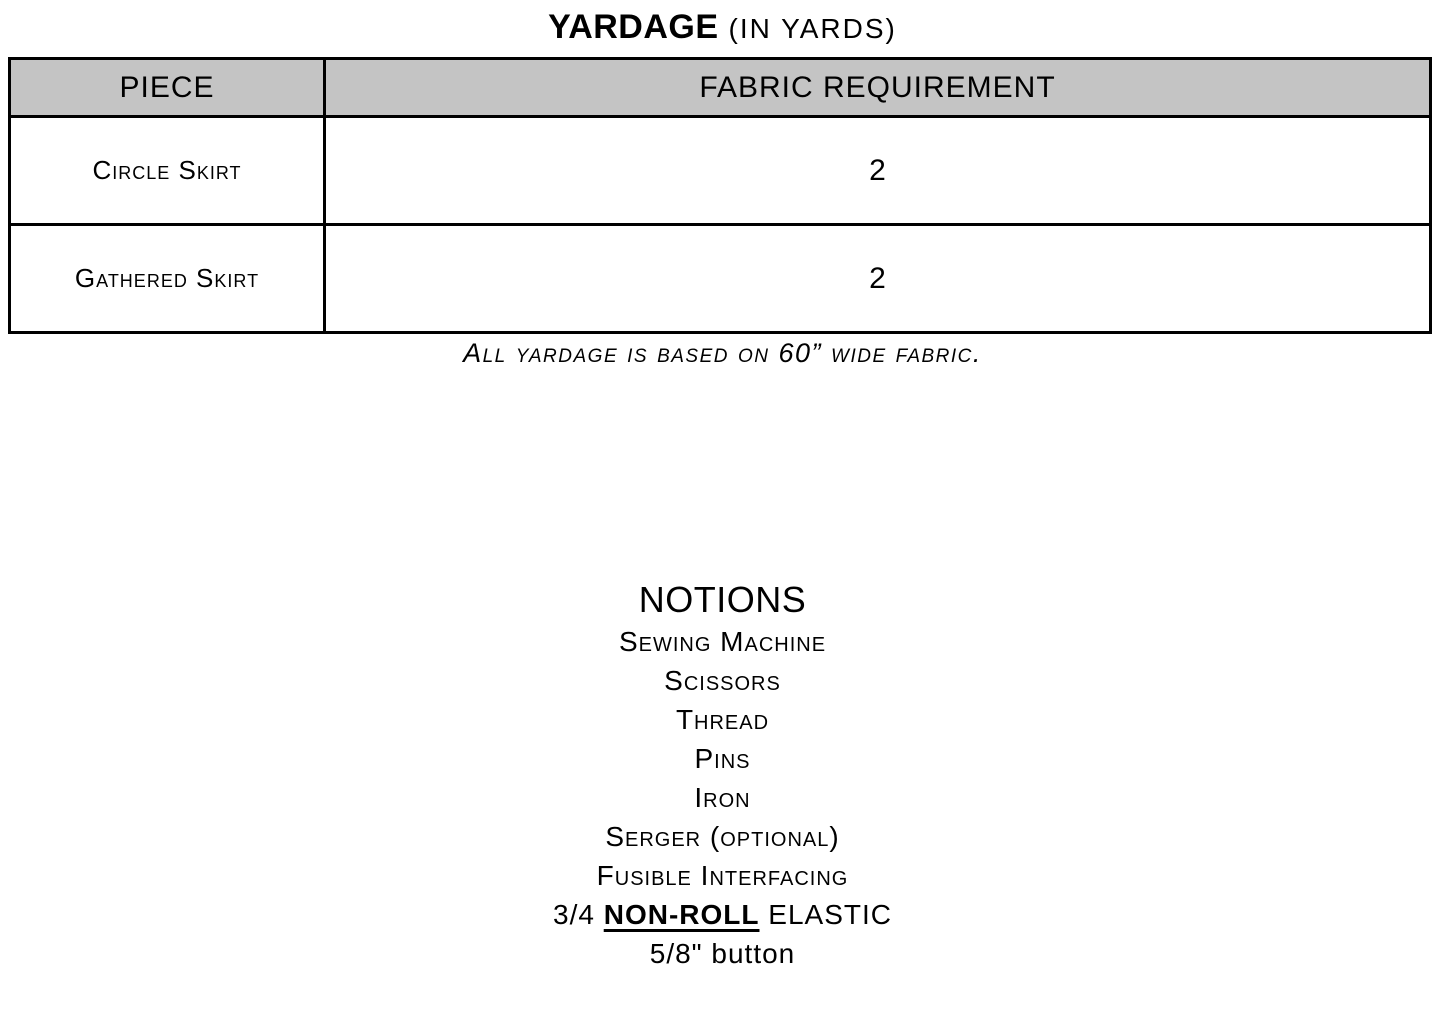 This screenshot has height=1014, width=1445. What do you see at coordinates (722, 875) in the screenshot?
I see `list-item: Fusible Interfacing` at bounding box center [722, 875].